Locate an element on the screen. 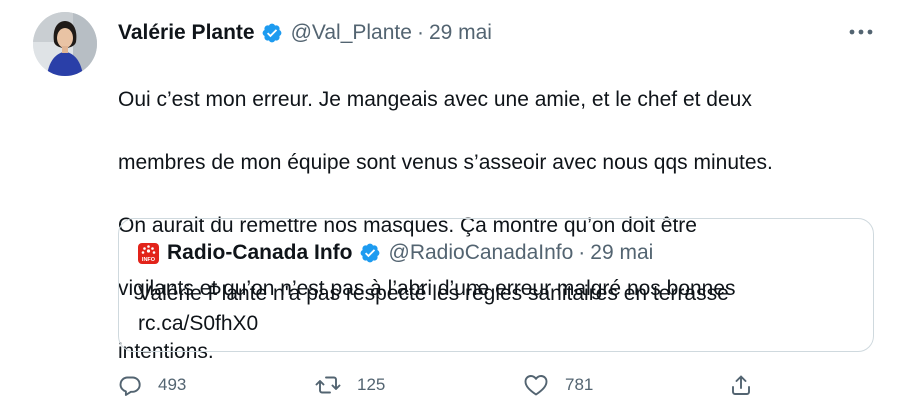  action-bar: 493 125 781 is located at coordinates (498, 385).